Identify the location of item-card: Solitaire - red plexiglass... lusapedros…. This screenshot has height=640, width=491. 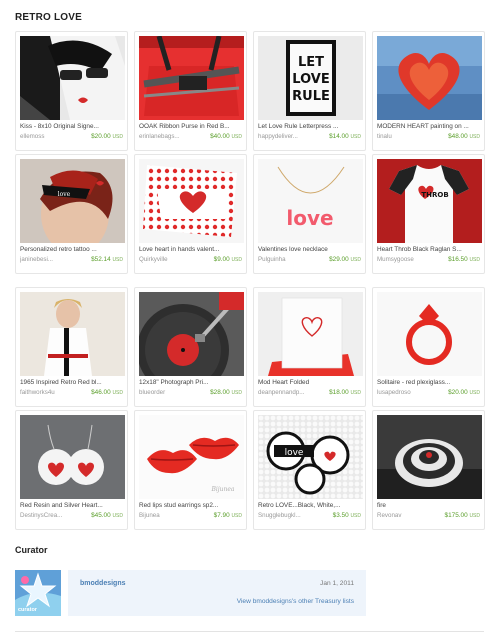
(428, 347).